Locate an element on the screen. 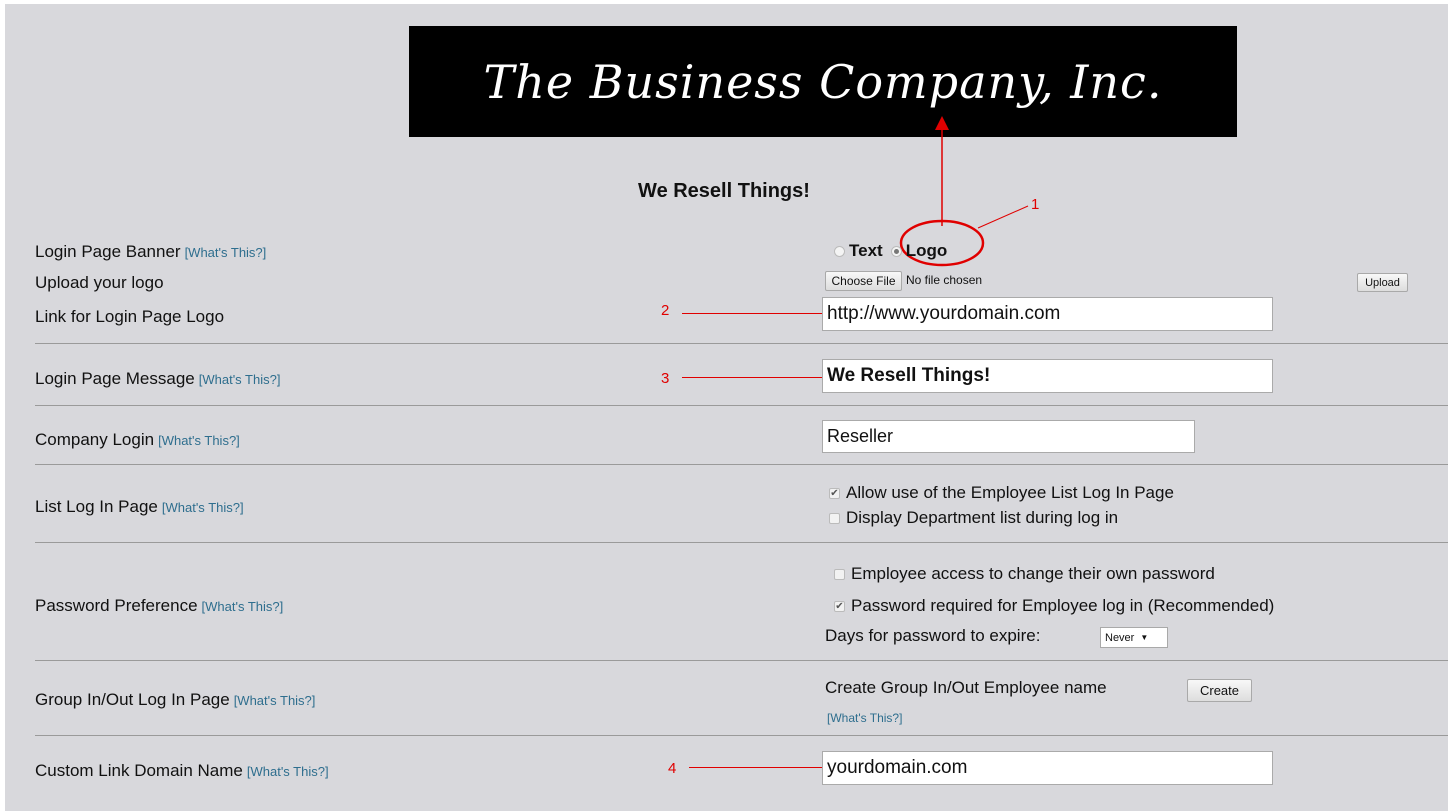  custom-domain-input: yourdomain.com is located at coordinates (1047, 768).